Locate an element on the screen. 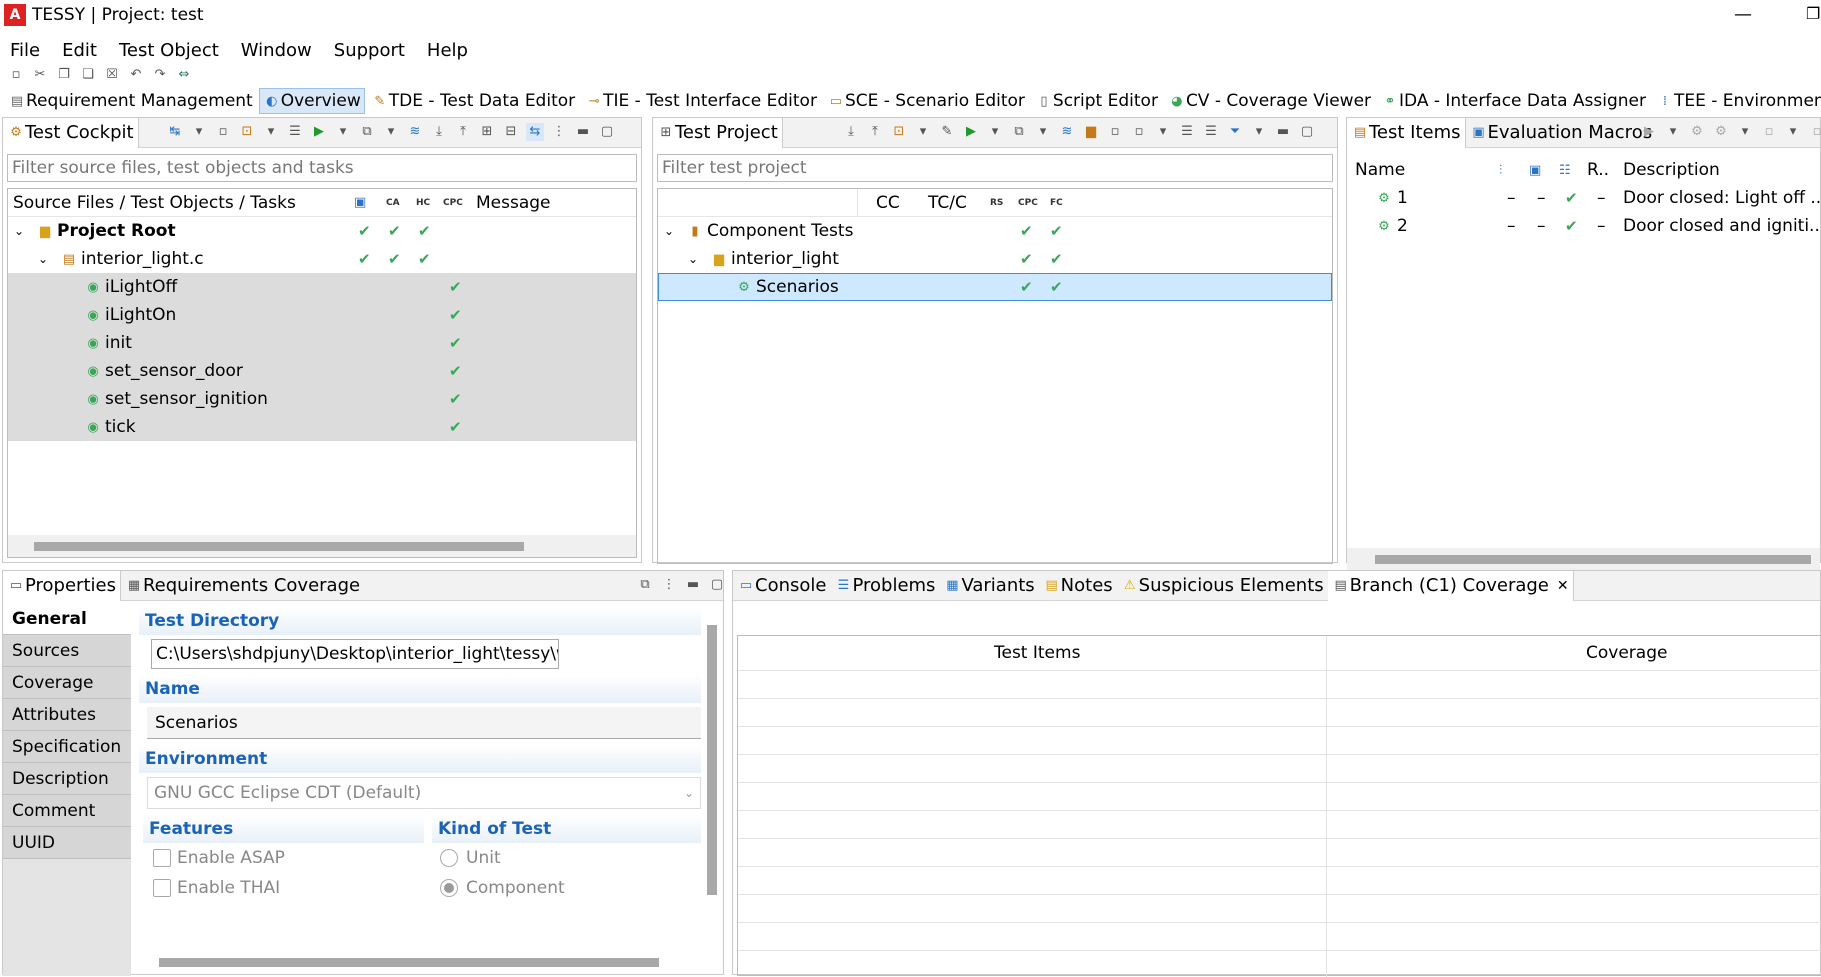  list-icon: ☰ is located at coordinates (1187, 132).